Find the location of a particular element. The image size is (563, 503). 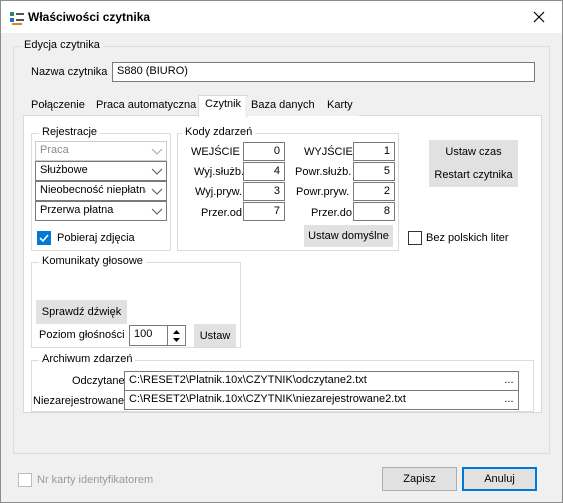

cancel-button: Anuluj is located at coordinates (499, 479).